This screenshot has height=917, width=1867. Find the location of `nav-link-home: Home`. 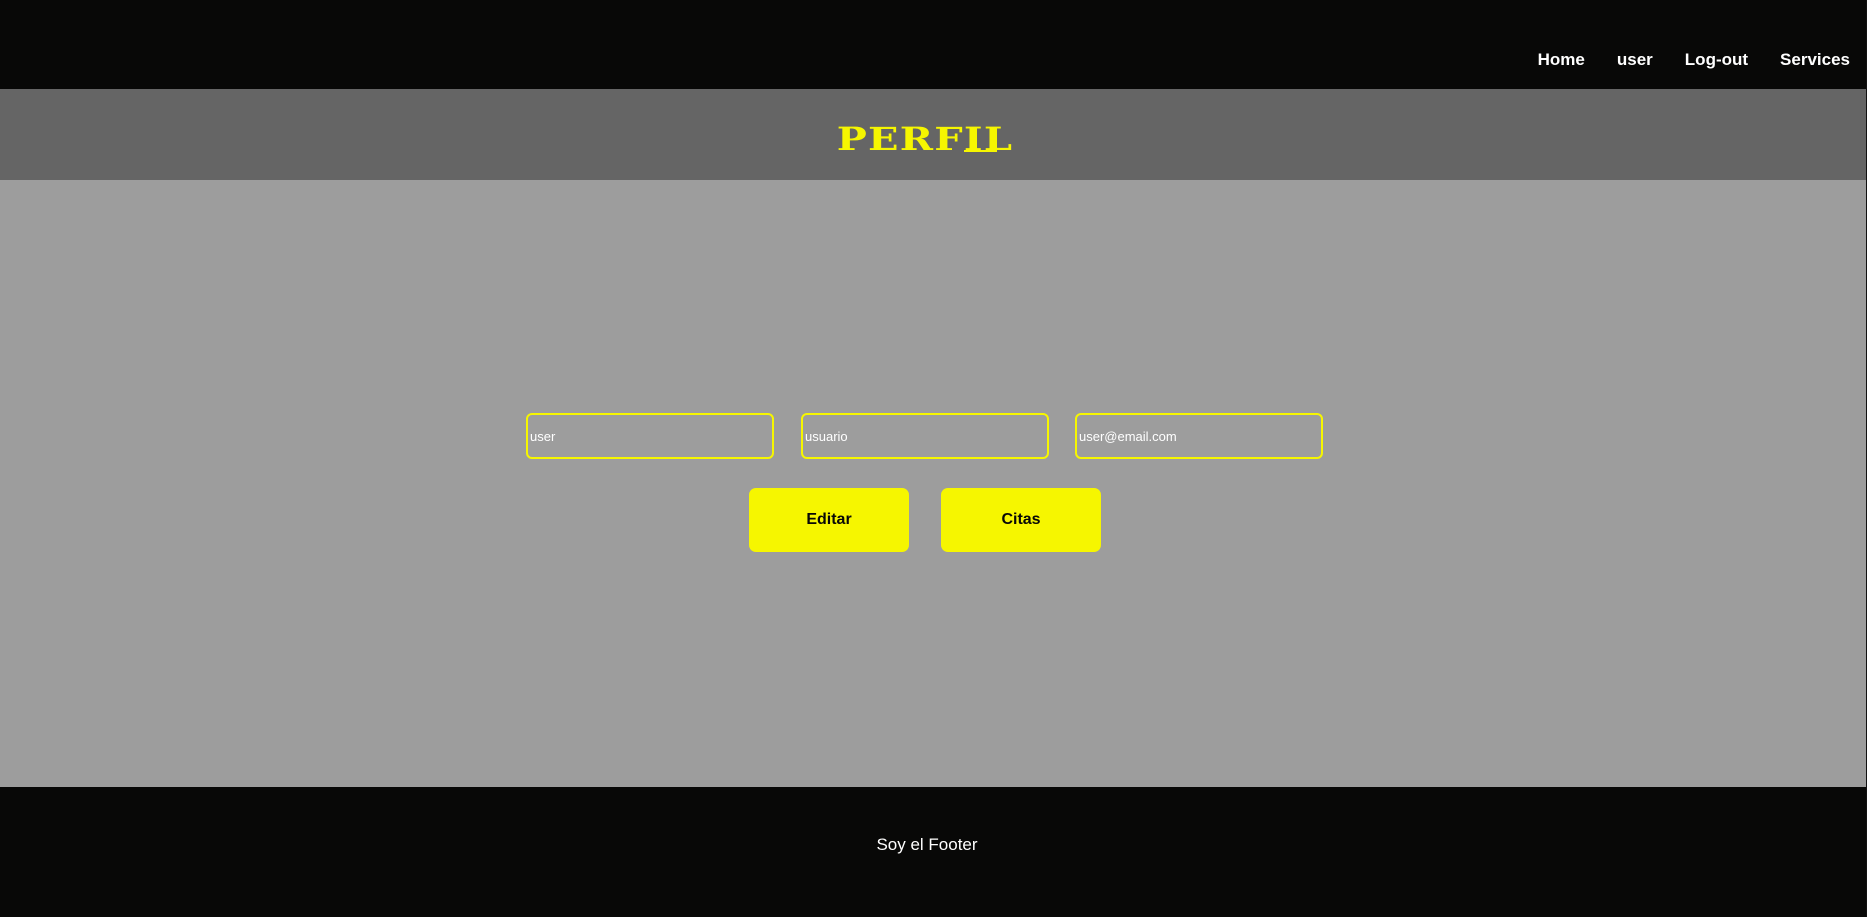

nav-link-home: Home is located at coordinates (1561, 59).